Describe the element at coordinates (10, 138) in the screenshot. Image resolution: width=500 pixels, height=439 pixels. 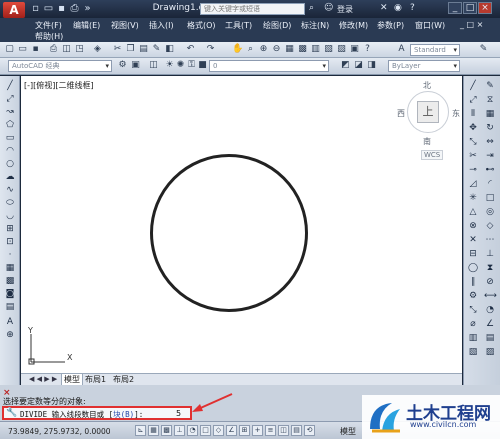
I see `rectangle-tool-icon: ▭` at that location.